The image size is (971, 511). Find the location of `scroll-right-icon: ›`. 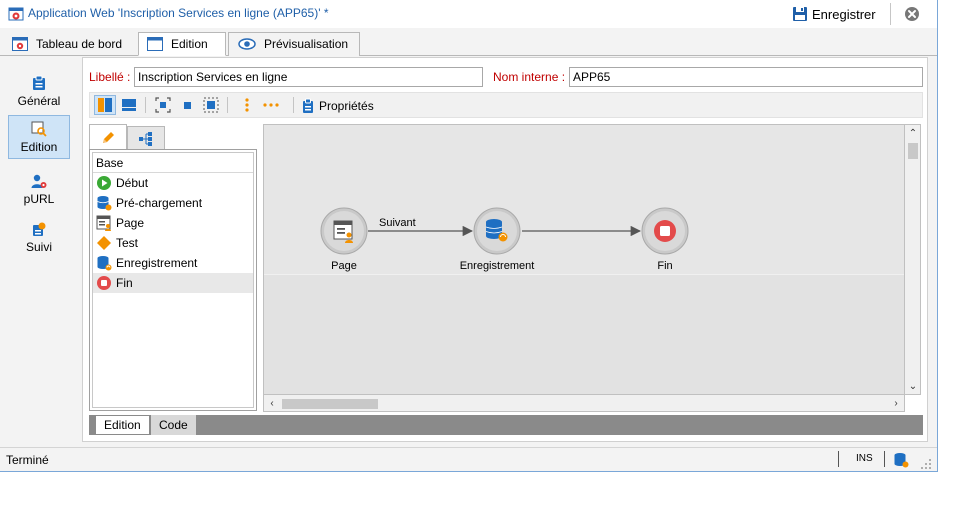

scroll-right-icon: › is located at coordinates (896, 403).